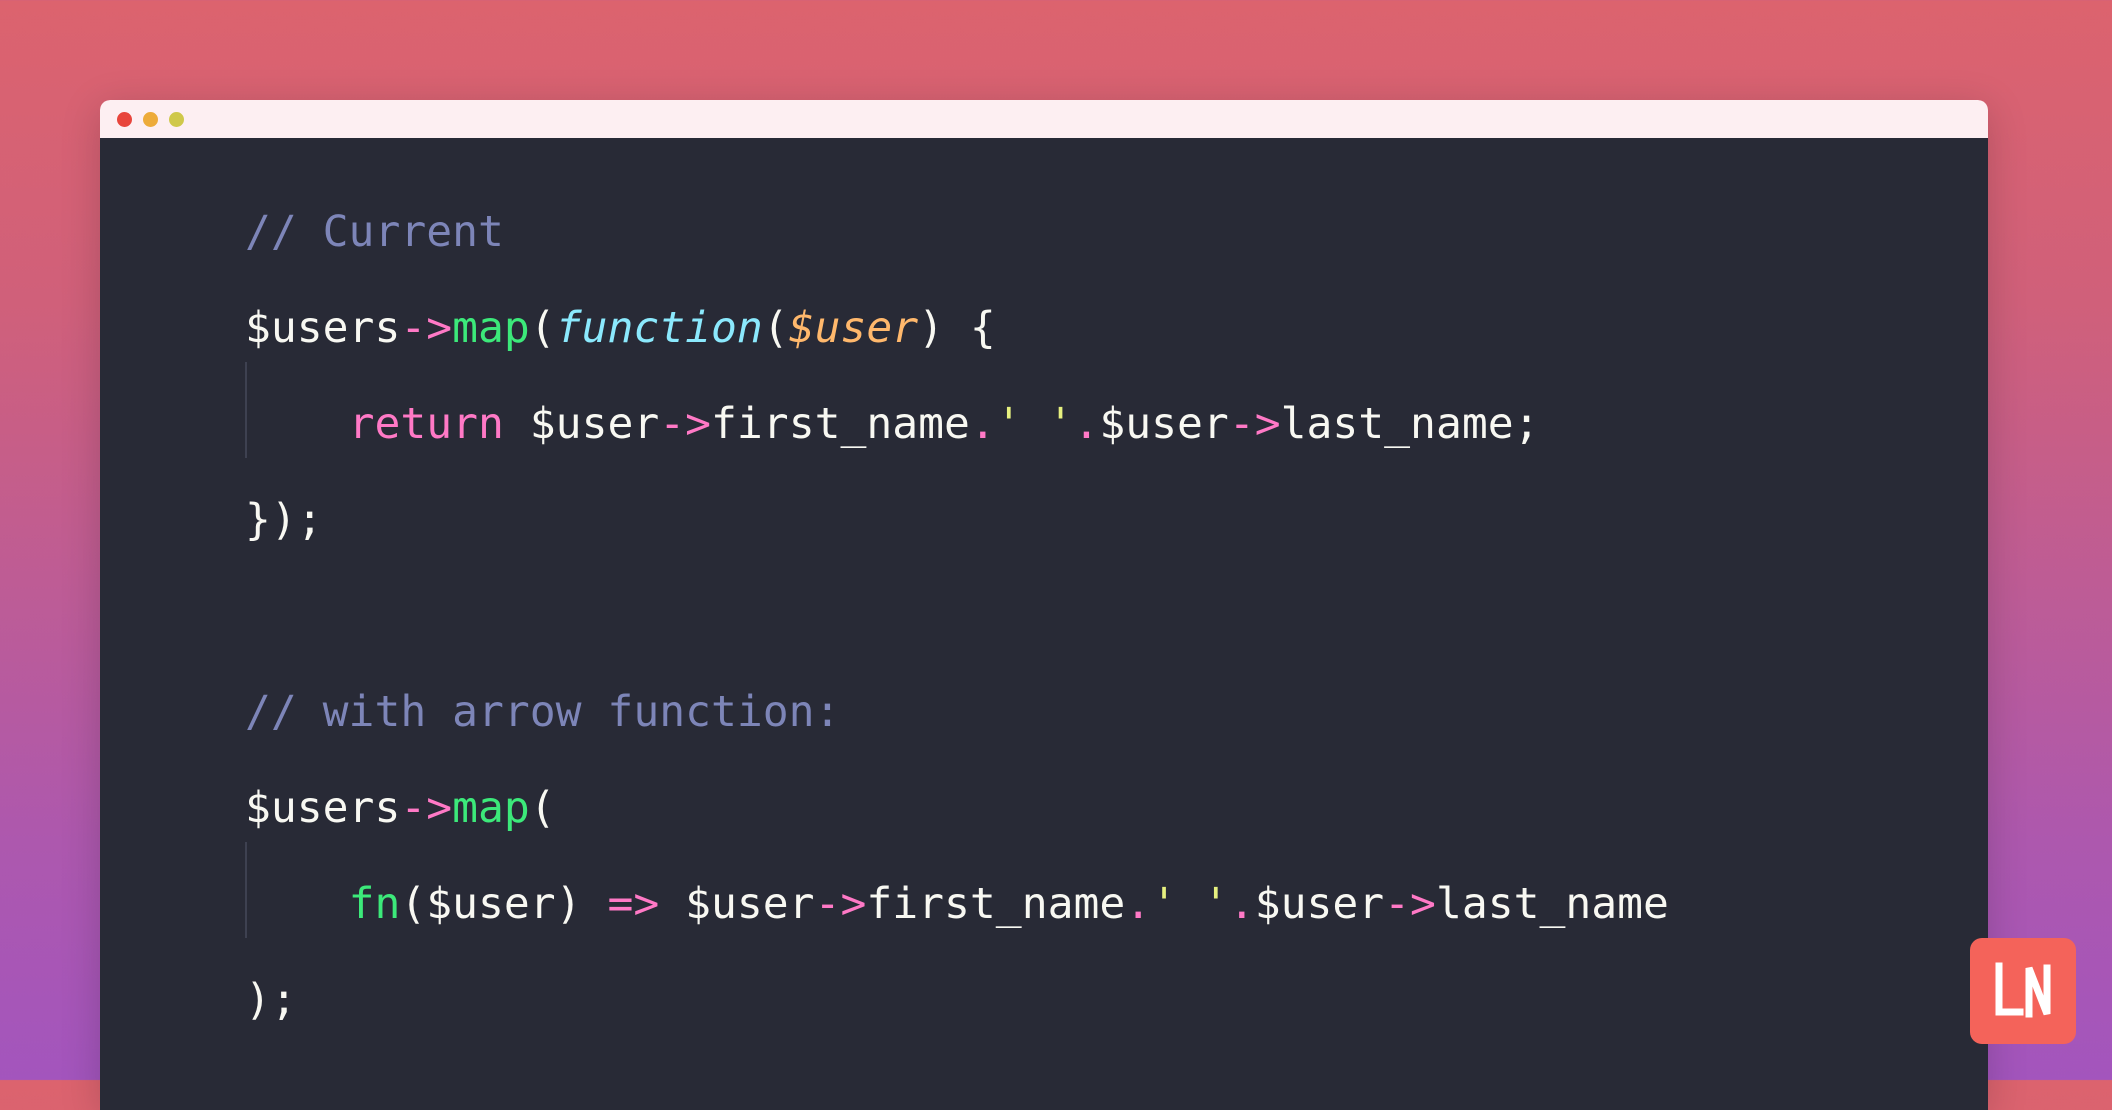  What do you see at coordinates (150, 119) in the screenshot?
I see `minimize-window-button` at bounding box center [150, 119].